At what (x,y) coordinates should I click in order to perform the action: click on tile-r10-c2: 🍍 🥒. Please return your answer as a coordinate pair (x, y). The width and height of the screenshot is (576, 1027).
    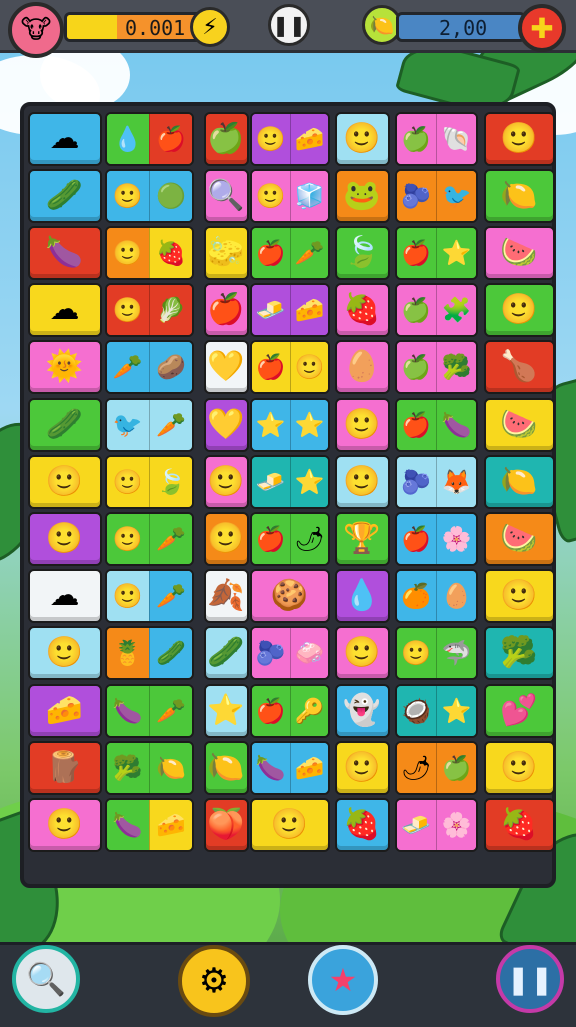
    Looking at the image, I should click on (149, 653).